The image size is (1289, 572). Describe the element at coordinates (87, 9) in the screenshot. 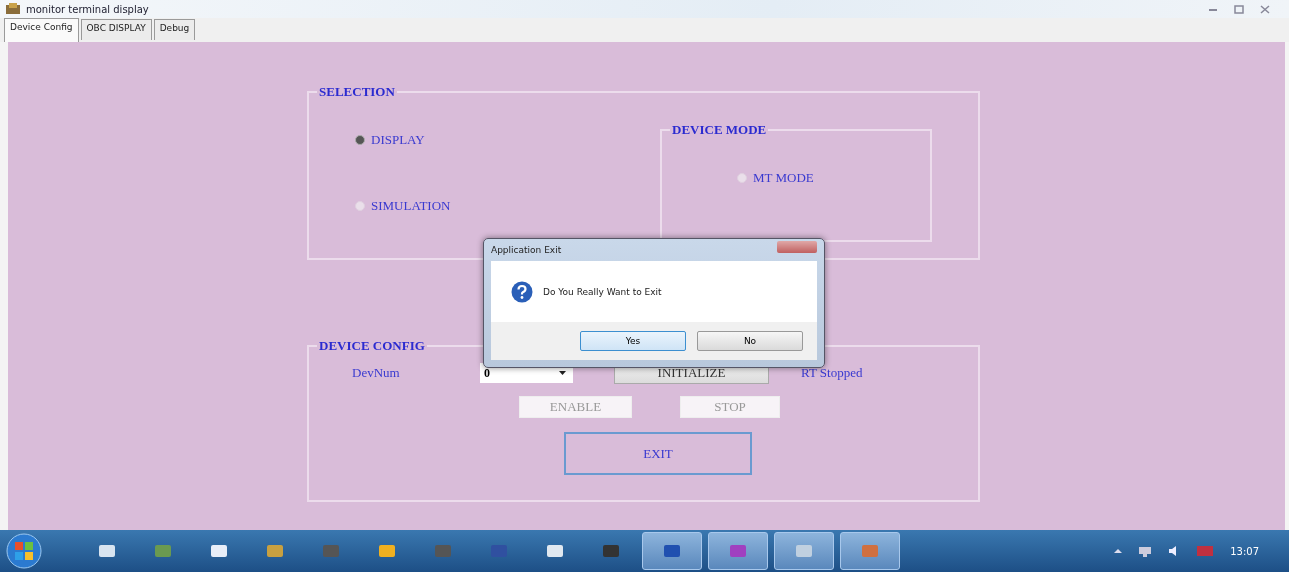

I see `window-title: monitor terminal display` at that location.